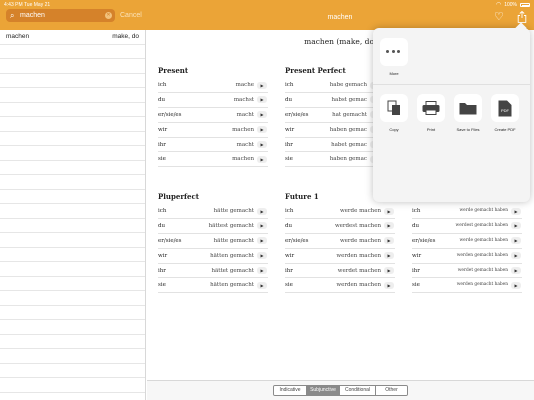  What do you see at coordinates (394, 52) in the screenshot?
I see `more-icon` at bounding box center [394, 52].